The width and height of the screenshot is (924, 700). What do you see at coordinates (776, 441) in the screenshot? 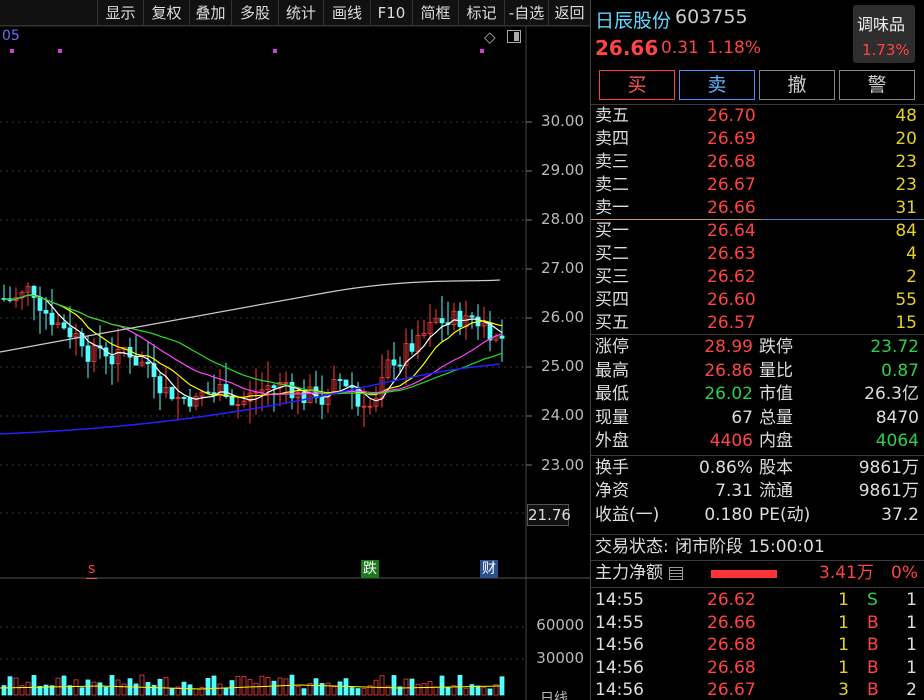
I see `stat-neipan-label: 内盘` at bounding box center [776, 441].